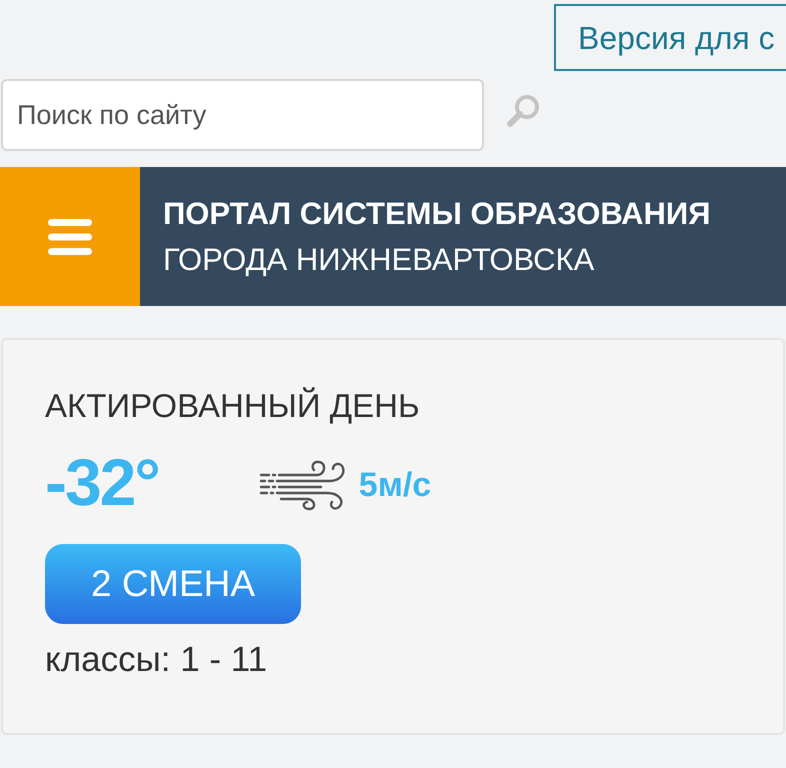 Image resolution: width=786 pixels, height=768 pixels. Describe the element at coordinates (437, 213) in the screenshot. I see `portal-title: ПОРТАЛ СИСТЕМЫ ОБРАЗОВАНИЯ` at that location.